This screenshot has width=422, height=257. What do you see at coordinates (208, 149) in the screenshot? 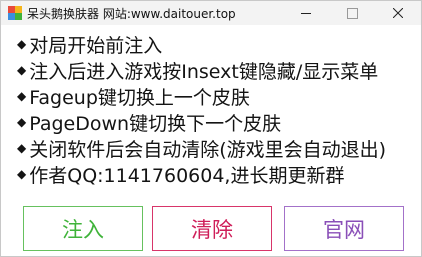
I see `instruction-text: 关闭软件后会自动清除(游戏里会自动退出)` at bounding box center [208, 149].